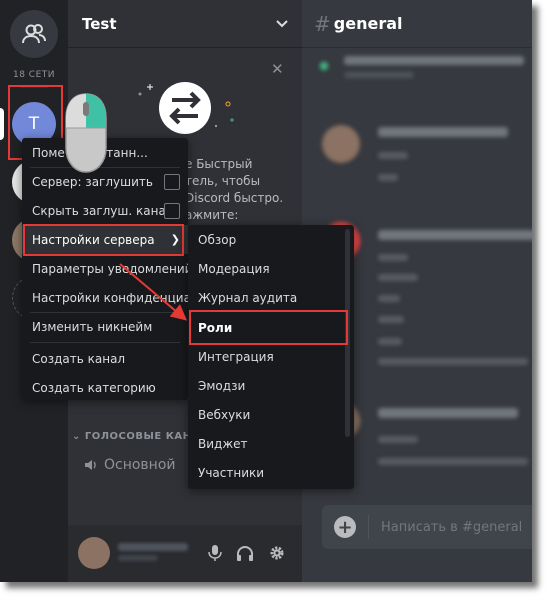 The image size is (550, 598). Describe the element at coordinates (185, 553) in the screenshot. I see `user-panel` at that location.